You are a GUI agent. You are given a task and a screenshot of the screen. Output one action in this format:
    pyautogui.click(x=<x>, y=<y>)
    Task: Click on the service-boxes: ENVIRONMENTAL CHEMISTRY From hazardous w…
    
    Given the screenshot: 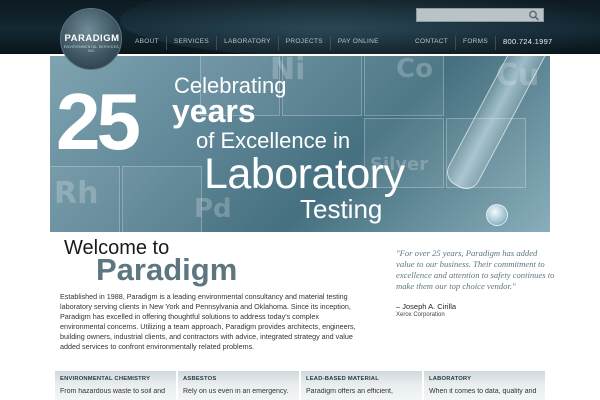 What is the action you would take?
    pyautogui.click(x=300, y=385)
    